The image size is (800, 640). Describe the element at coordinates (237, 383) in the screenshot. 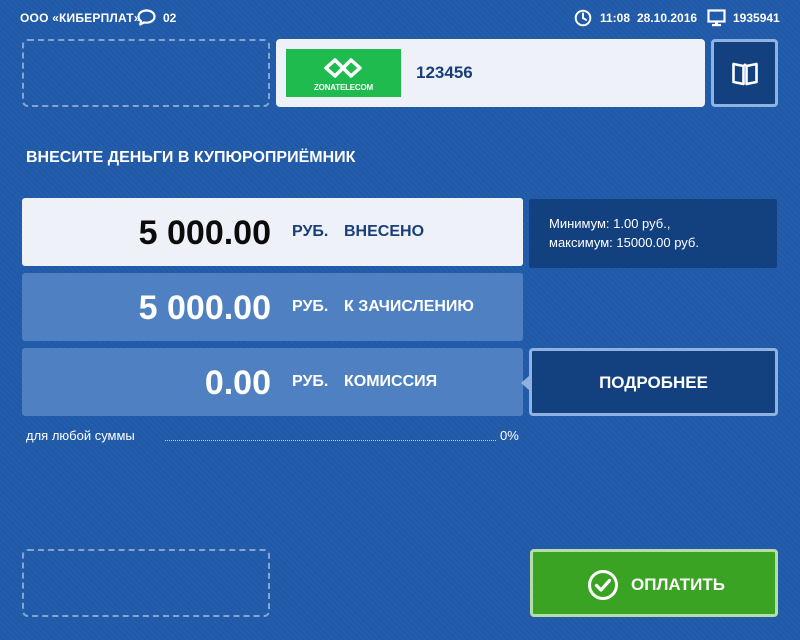

I see `amount-value: 0.00` at that location.